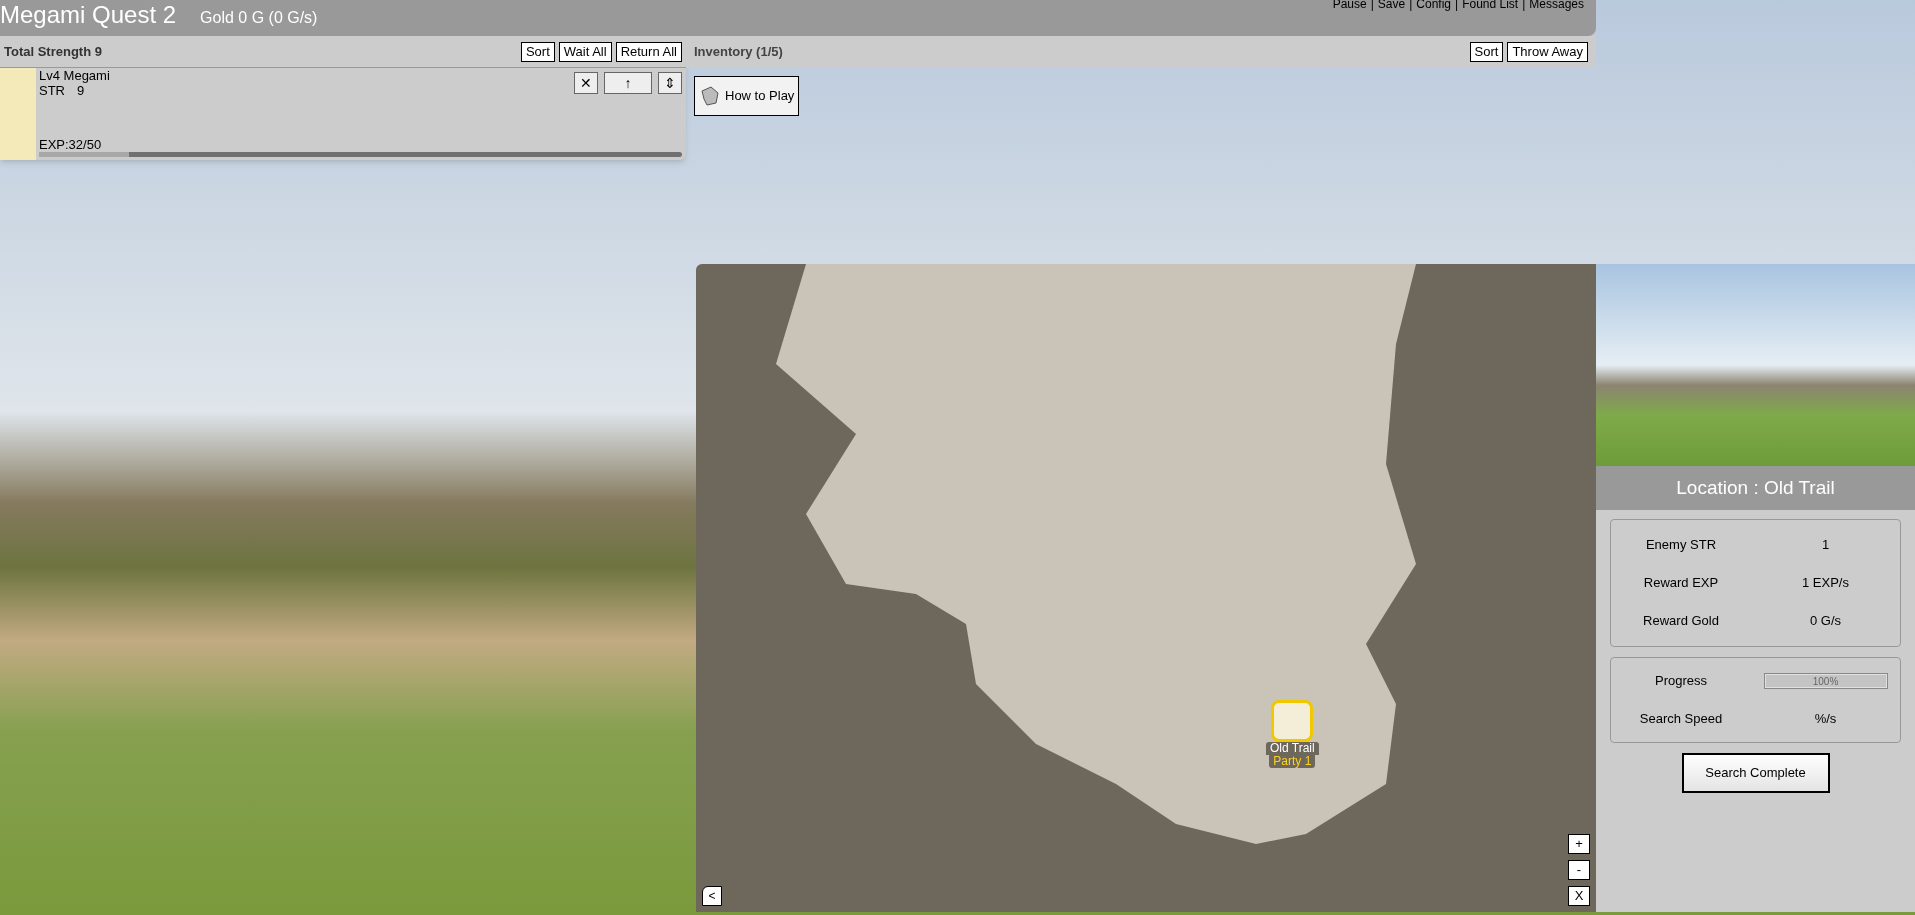 The width and height of the screenshot is (1915, 915). Describe the element at coordinates (52, 90) in the screenshot. I see `stat-label: STR` at that location.